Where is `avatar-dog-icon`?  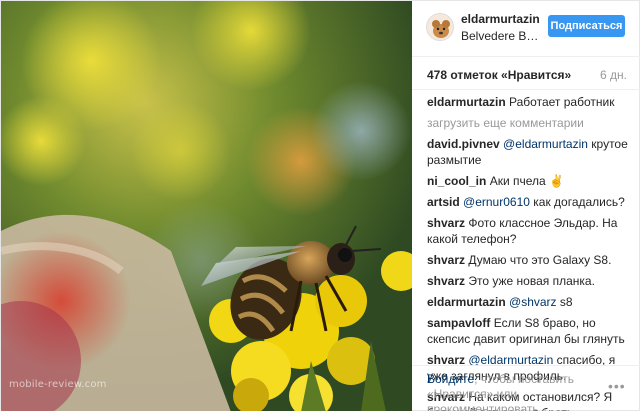
avatar-dog-icon is located at coordinates (440, 27).